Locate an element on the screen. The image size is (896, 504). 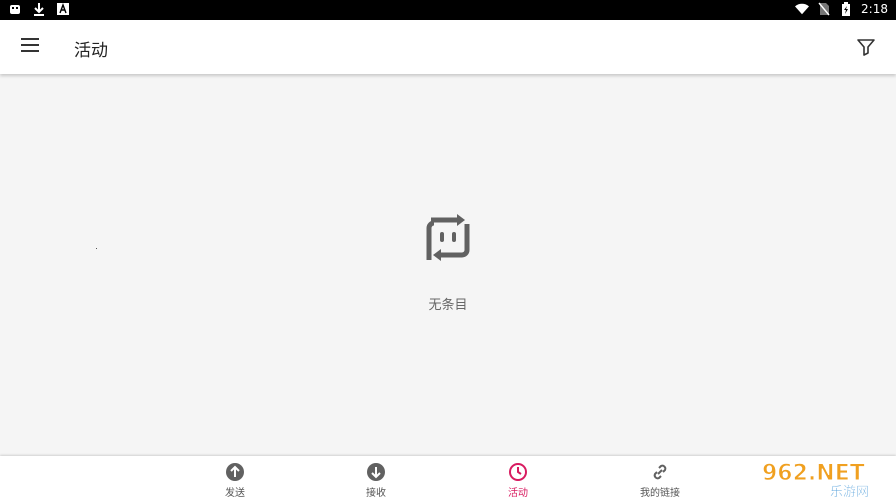
watermark-logo: 962.NET 乐游网 is located at coordinates (825, 479).